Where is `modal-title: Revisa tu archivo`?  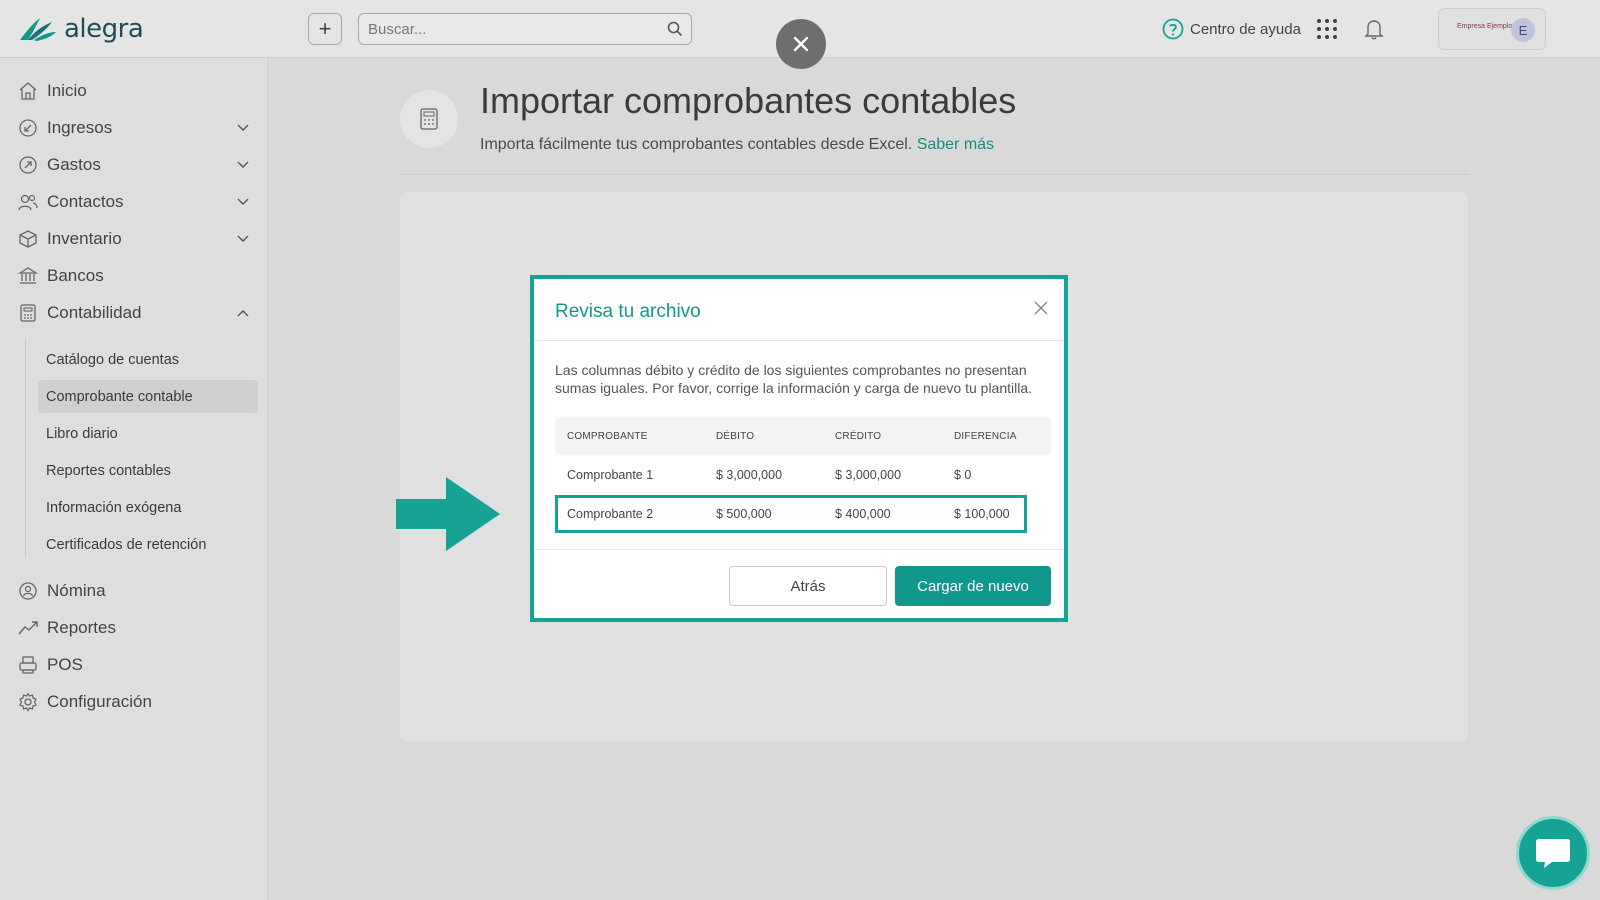 modal-title: Revisa tu archivo is located at coordinates (628, 311).